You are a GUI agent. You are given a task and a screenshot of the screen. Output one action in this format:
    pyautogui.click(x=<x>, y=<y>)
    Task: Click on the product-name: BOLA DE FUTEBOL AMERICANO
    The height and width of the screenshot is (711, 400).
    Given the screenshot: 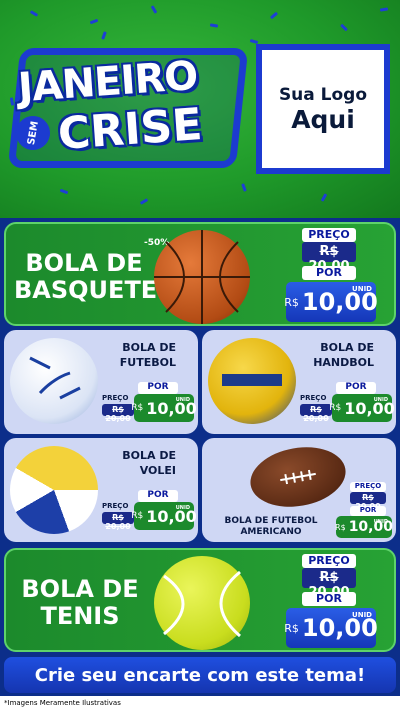 What is the action you would take?
    pyautogui.click(x=271, y=526)
    